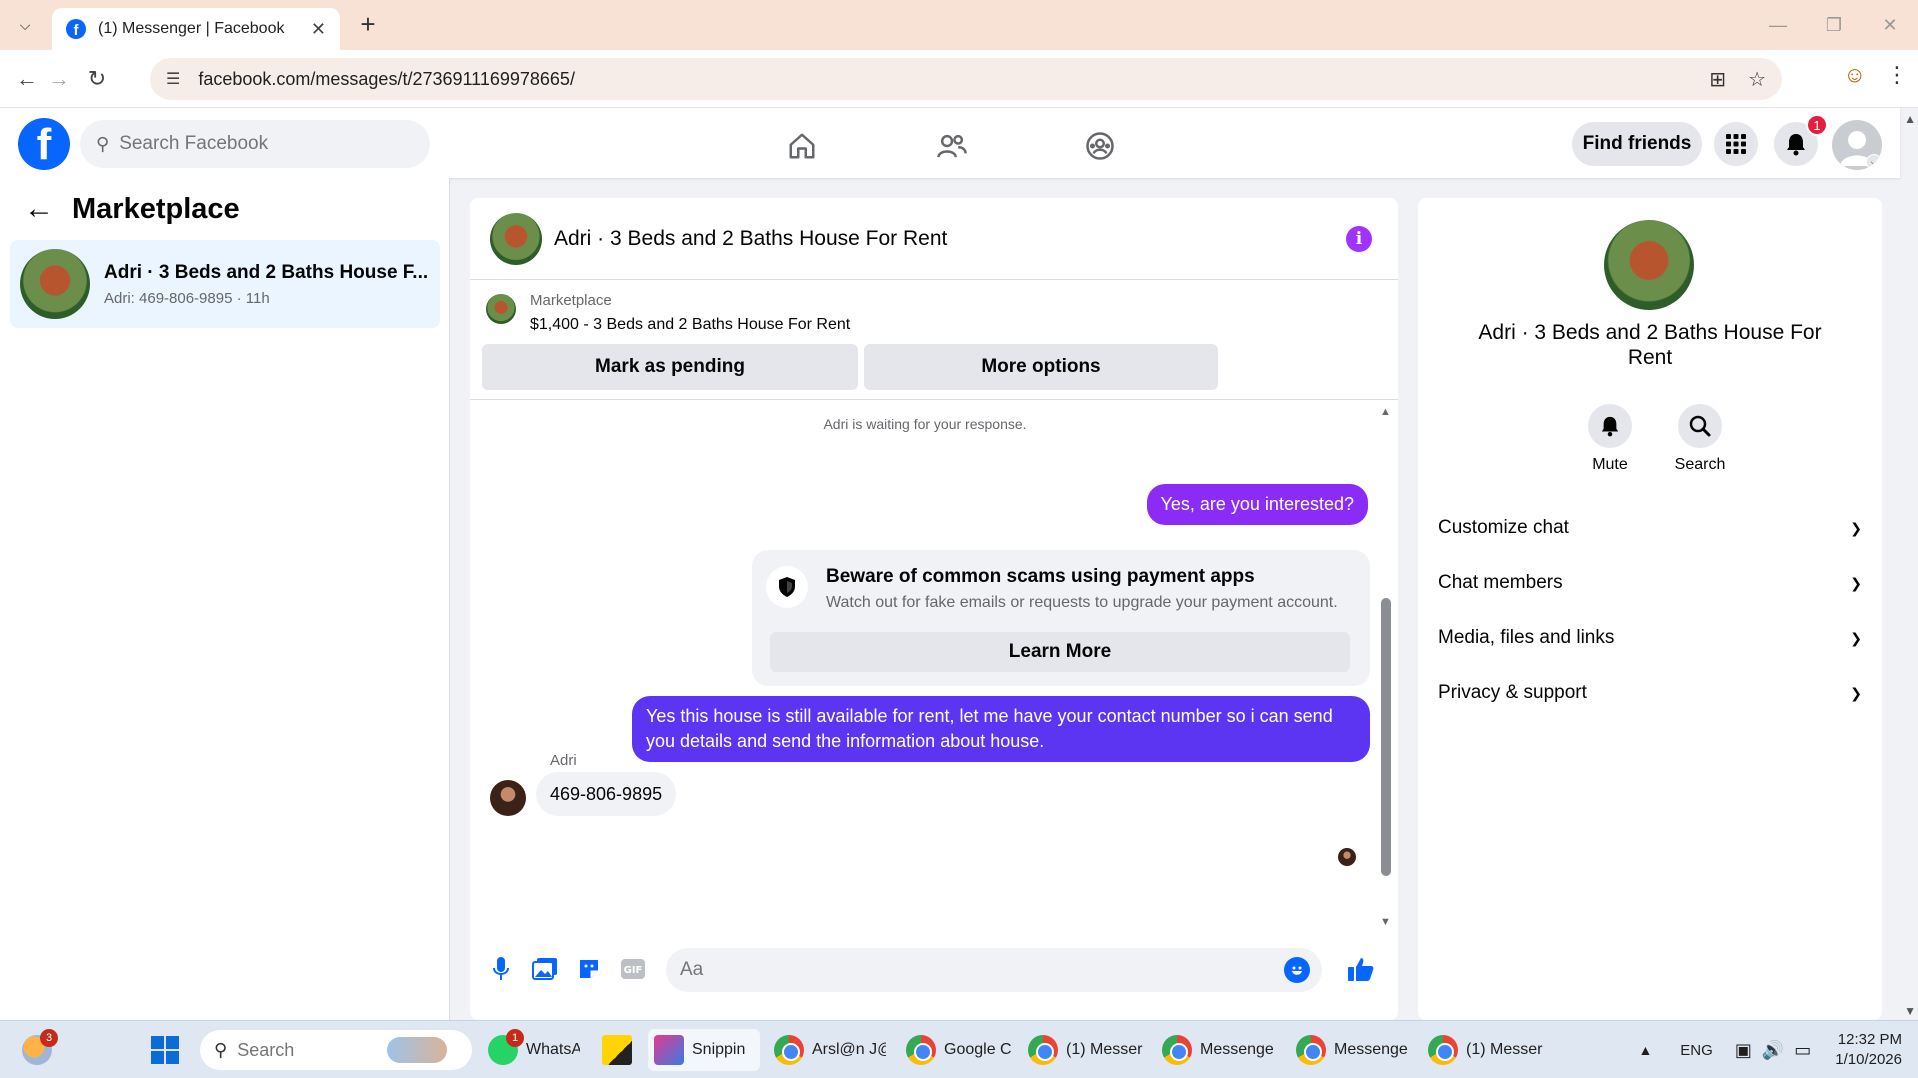 The height and width of the screenshot is (1078, 1918). I want to click on section-label: Customize chat, so click(1503, 527).